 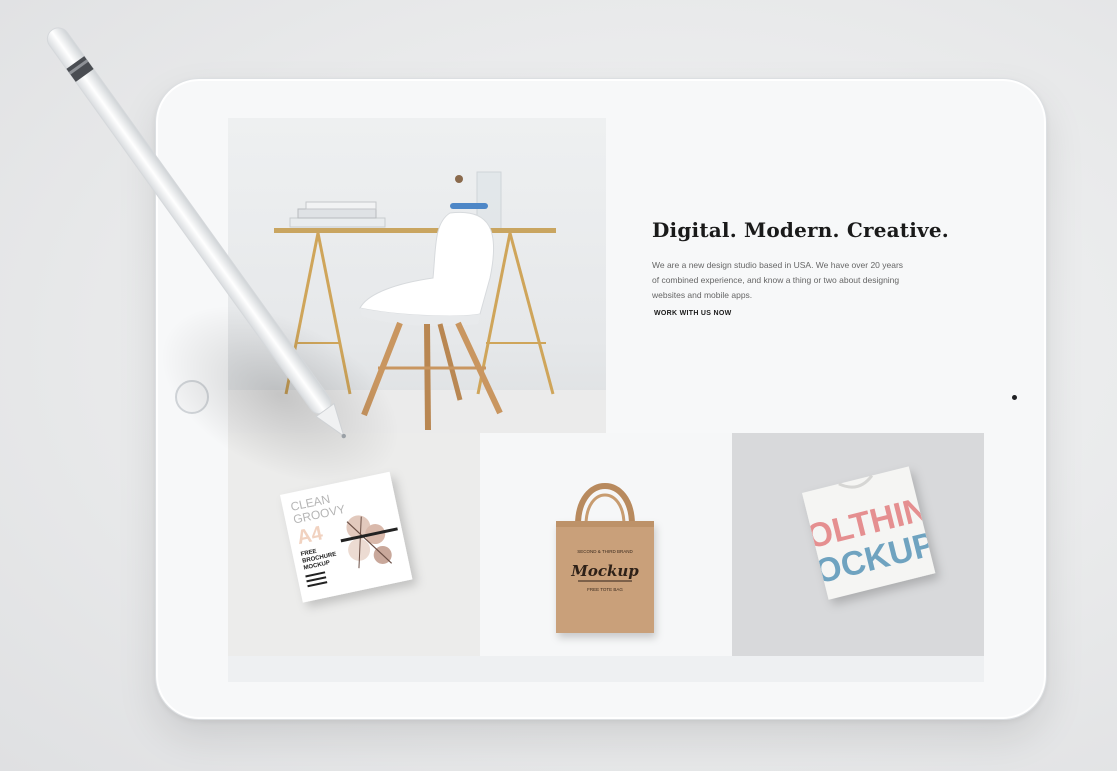 What do you see at coordinates (196, 233) in the screenshot?
I see `stylus-pencil-icon` at bounding box center [196, 233].